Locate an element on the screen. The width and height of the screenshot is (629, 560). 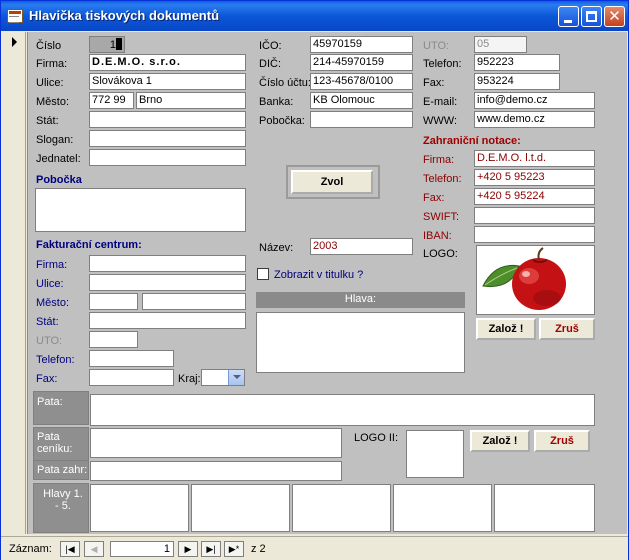
zaloz-logo-button: Založ ! is located at coordinates (506, 329).